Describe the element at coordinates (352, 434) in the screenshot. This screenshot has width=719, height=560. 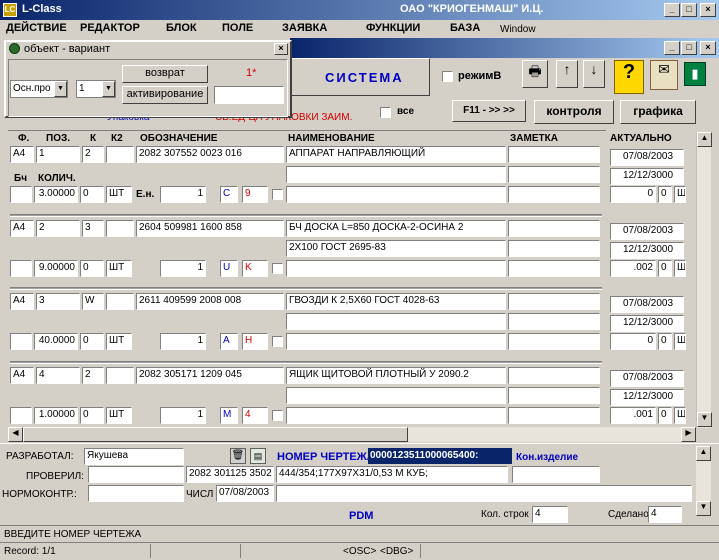
I see `horizontal-scrollbar: ◀ ▶` at that location.